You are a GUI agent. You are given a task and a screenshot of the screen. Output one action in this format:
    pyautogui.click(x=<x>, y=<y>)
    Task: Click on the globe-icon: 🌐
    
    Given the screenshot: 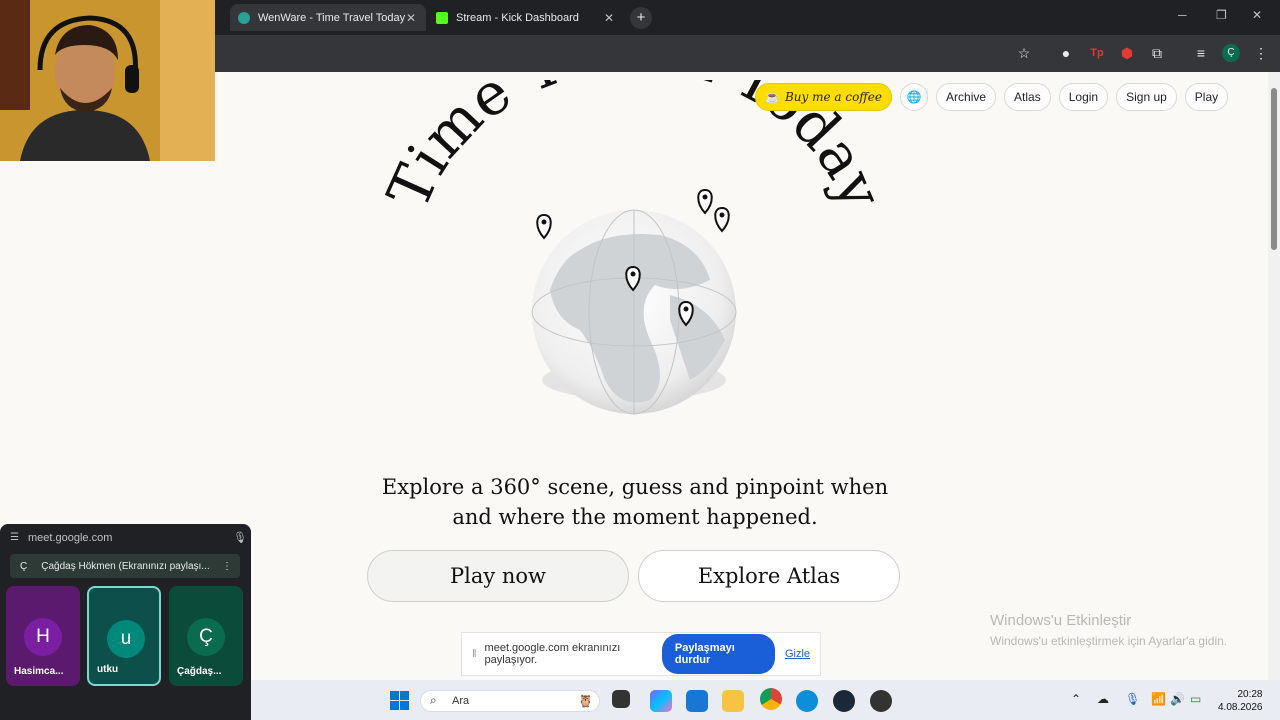 What is the action you would take?
    pyautogui.click(x=914, y=97)
    